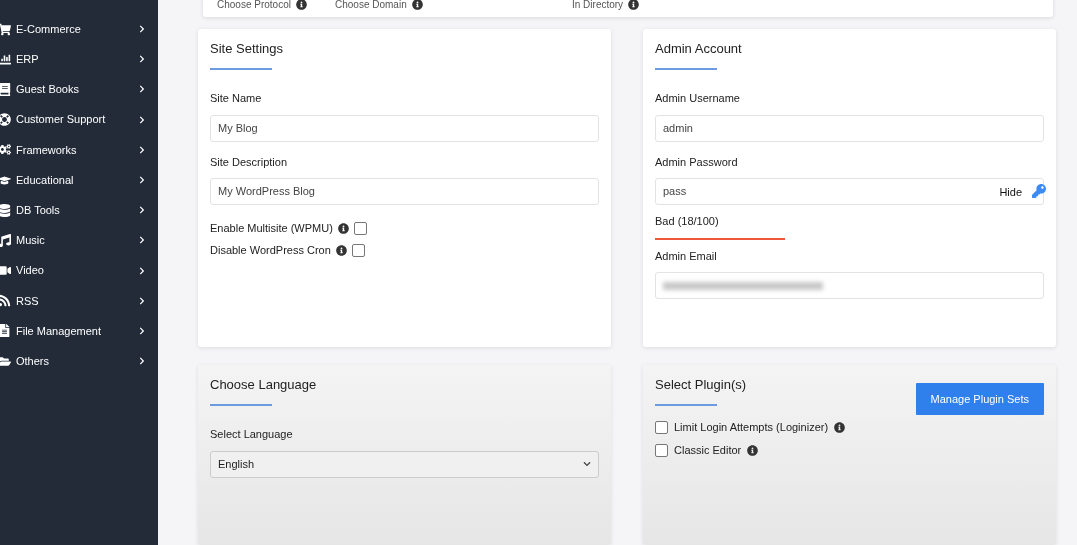 Image resolution: width=1077 pixels, height=545 pixels. Describe the element at coordinates (849, 285) in the screenshot. I see `email-field` at that location.